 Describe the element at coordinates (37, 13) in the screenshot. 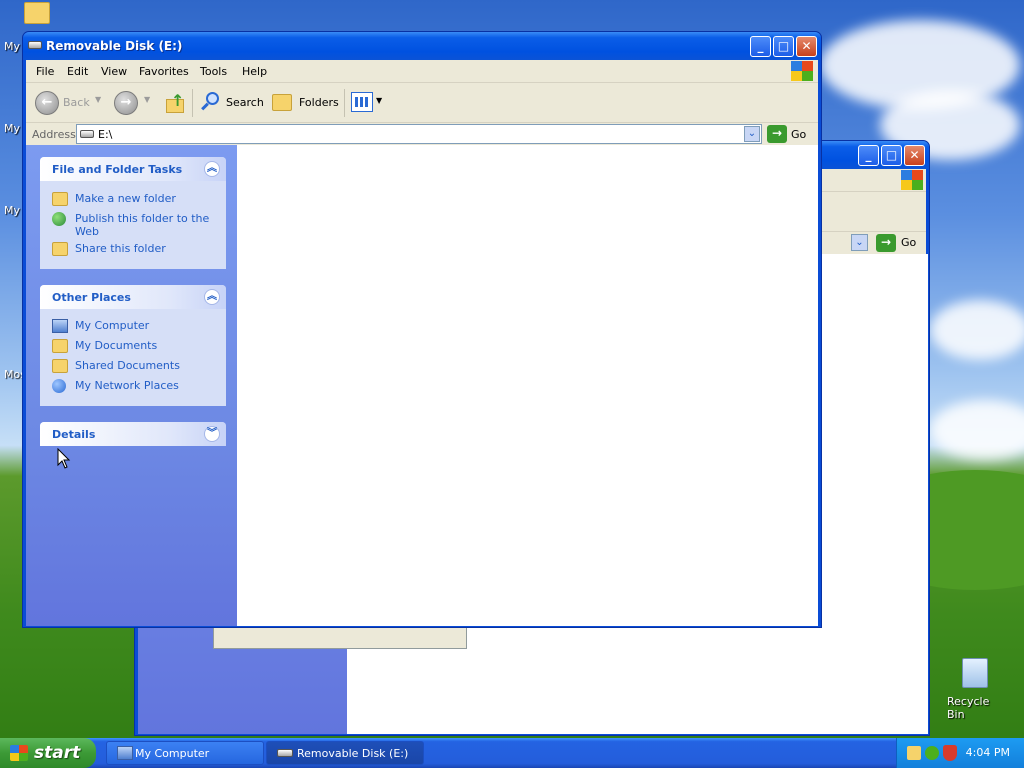

I see `folder-desktop-icon` at that location.